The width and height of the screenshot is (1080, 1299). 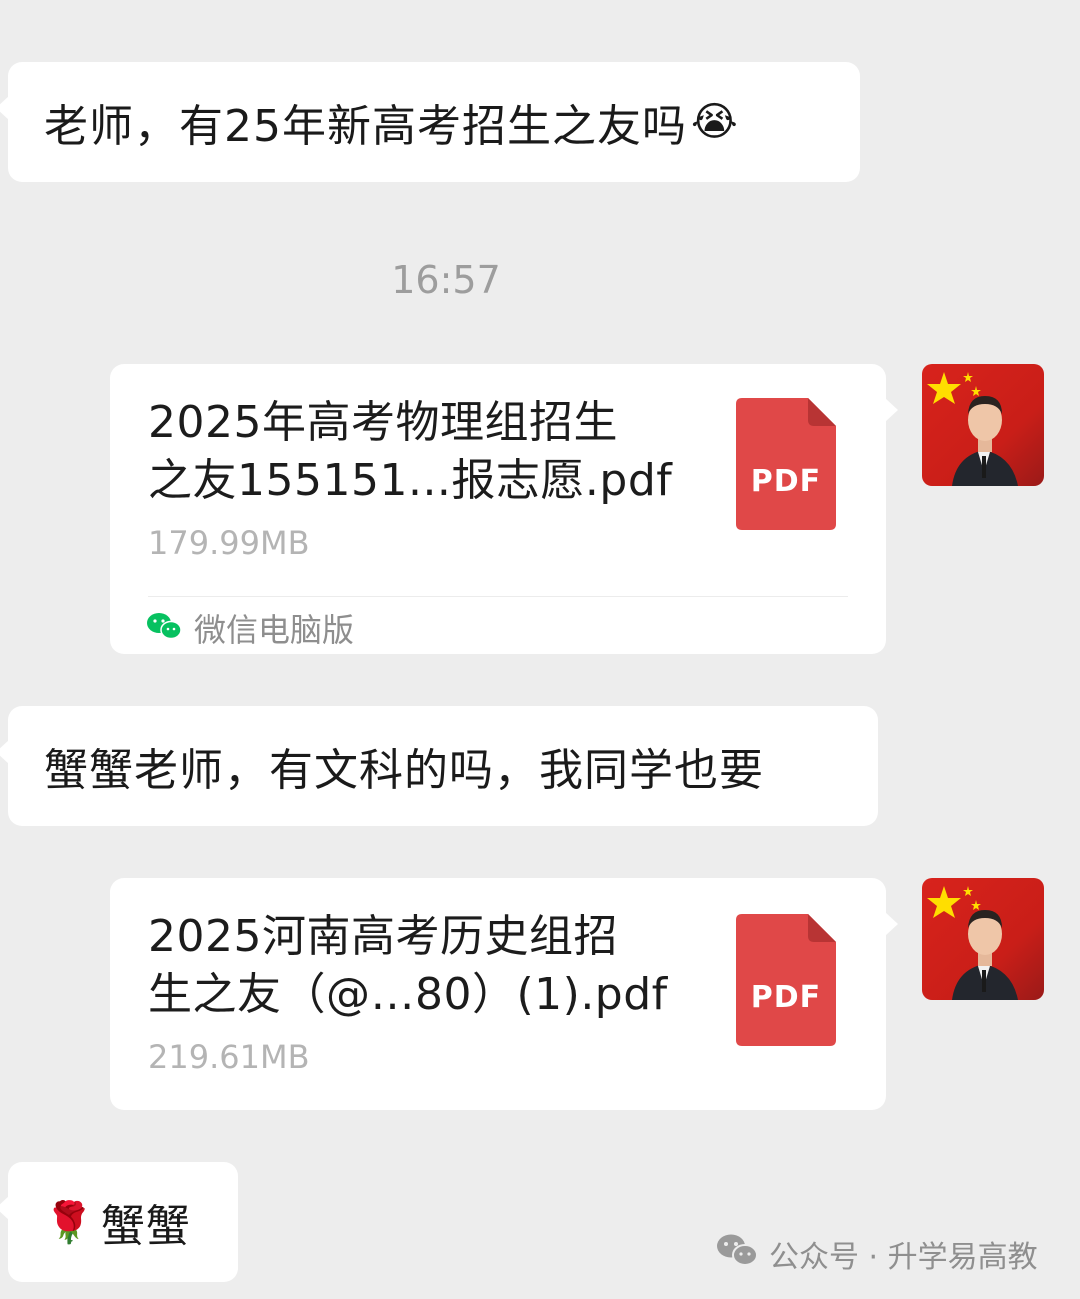 I want to click on message-text: 蟹蟹老师，有文科的吗，我同学也要, so click(x=404, y=770).